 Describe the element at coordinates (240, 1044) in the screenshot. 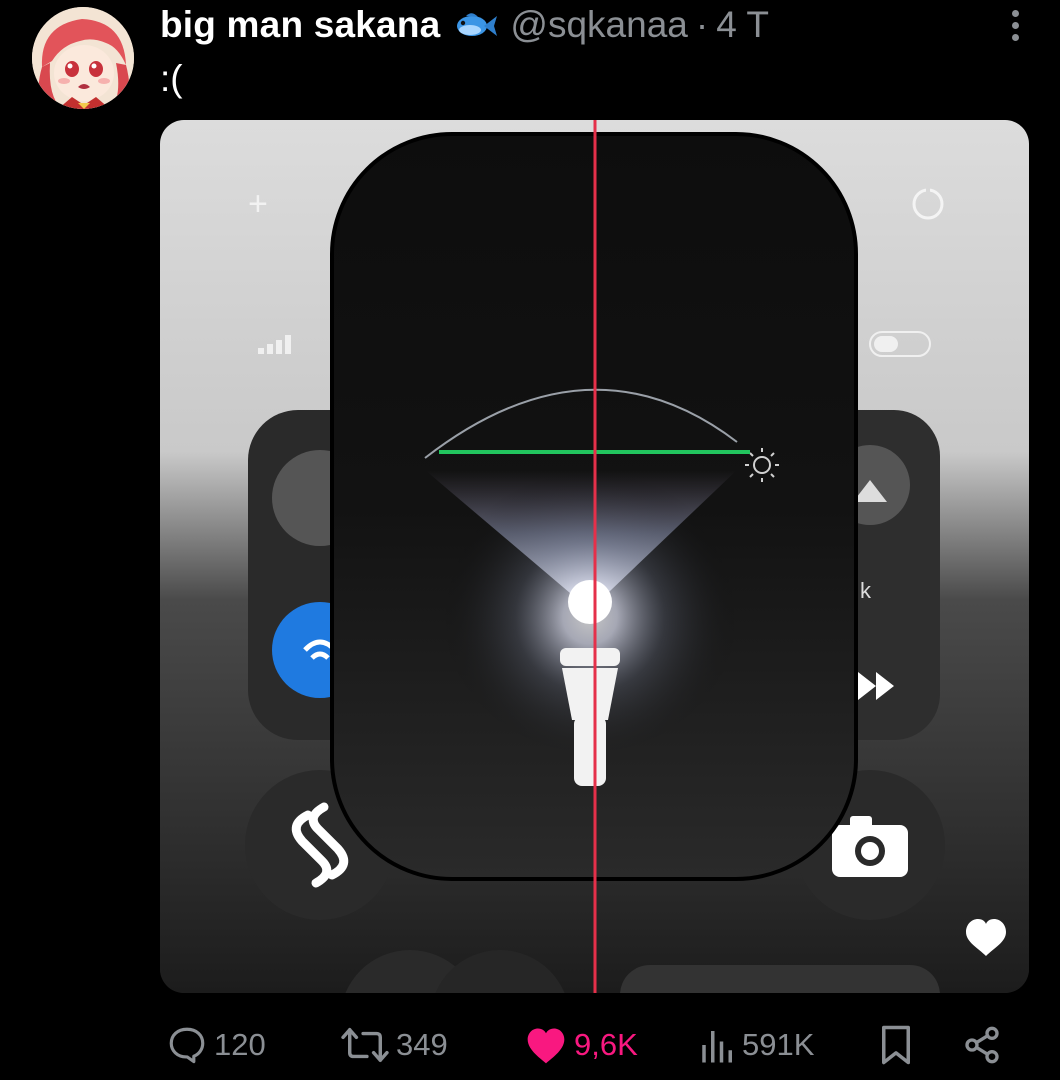

I see `reply-count: 120` at that location.